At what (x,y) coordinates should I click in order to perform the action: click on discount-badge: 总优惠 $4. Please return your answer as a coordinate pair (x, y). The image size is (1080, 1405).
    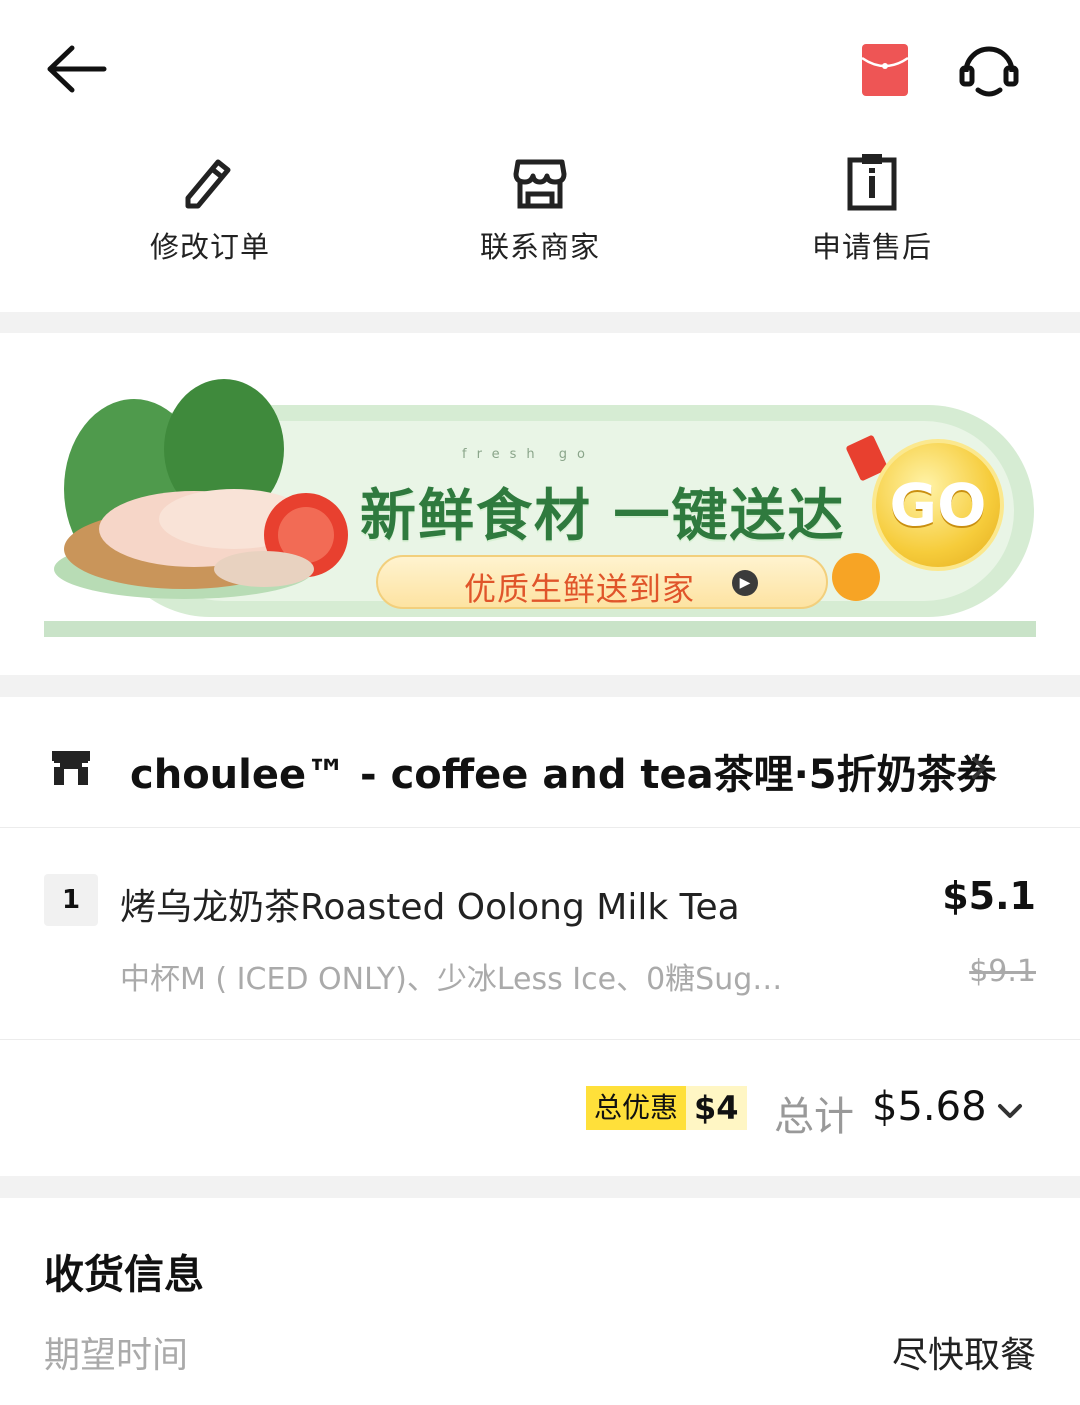
    Looking at the image, I should click on (666, 1108).